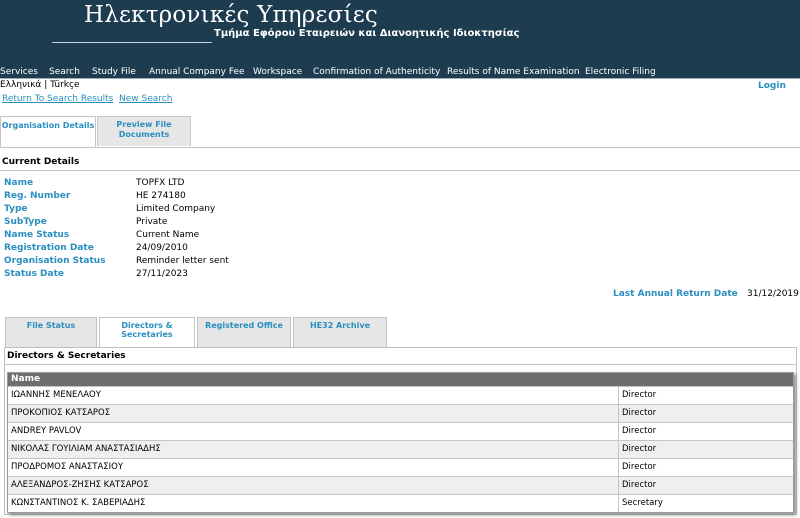  I want to click on table-row: ΠΡΟΔΡΟΜΟΣ ΑΝΑΣΤΑΣΙΟΥ Director, so click(400, 467).